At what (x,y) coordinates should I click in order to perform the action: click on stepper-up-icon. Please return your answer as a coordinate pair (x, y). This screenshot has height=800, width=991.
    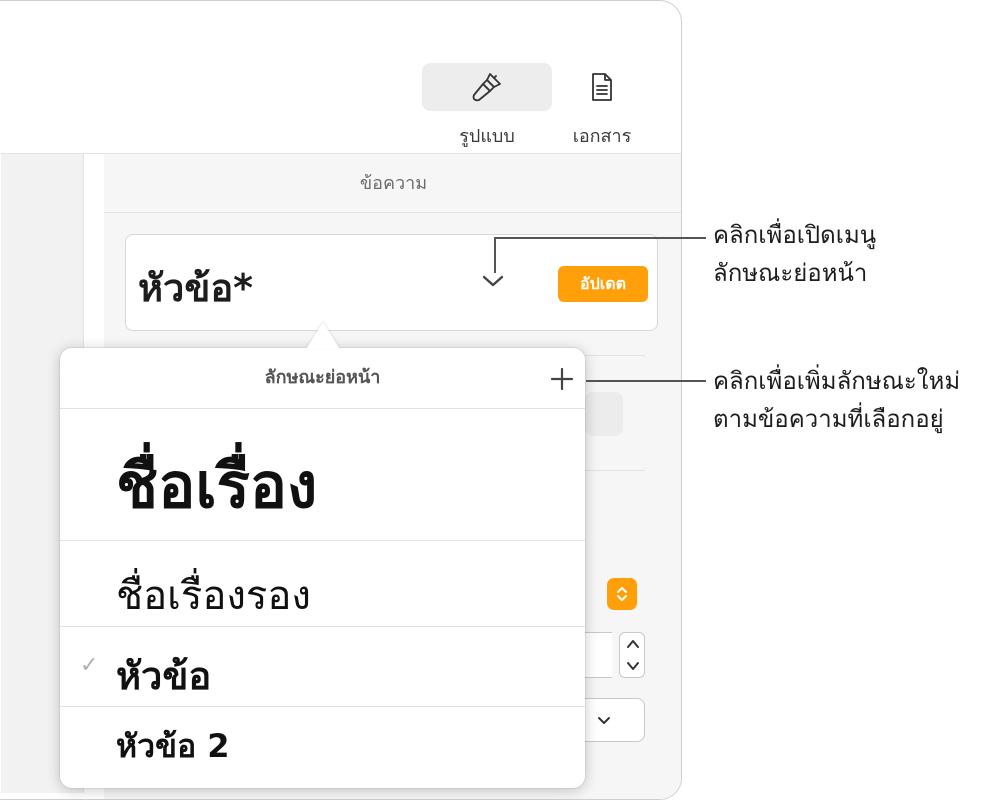
    Looking at the image, I should click on (633, 644).